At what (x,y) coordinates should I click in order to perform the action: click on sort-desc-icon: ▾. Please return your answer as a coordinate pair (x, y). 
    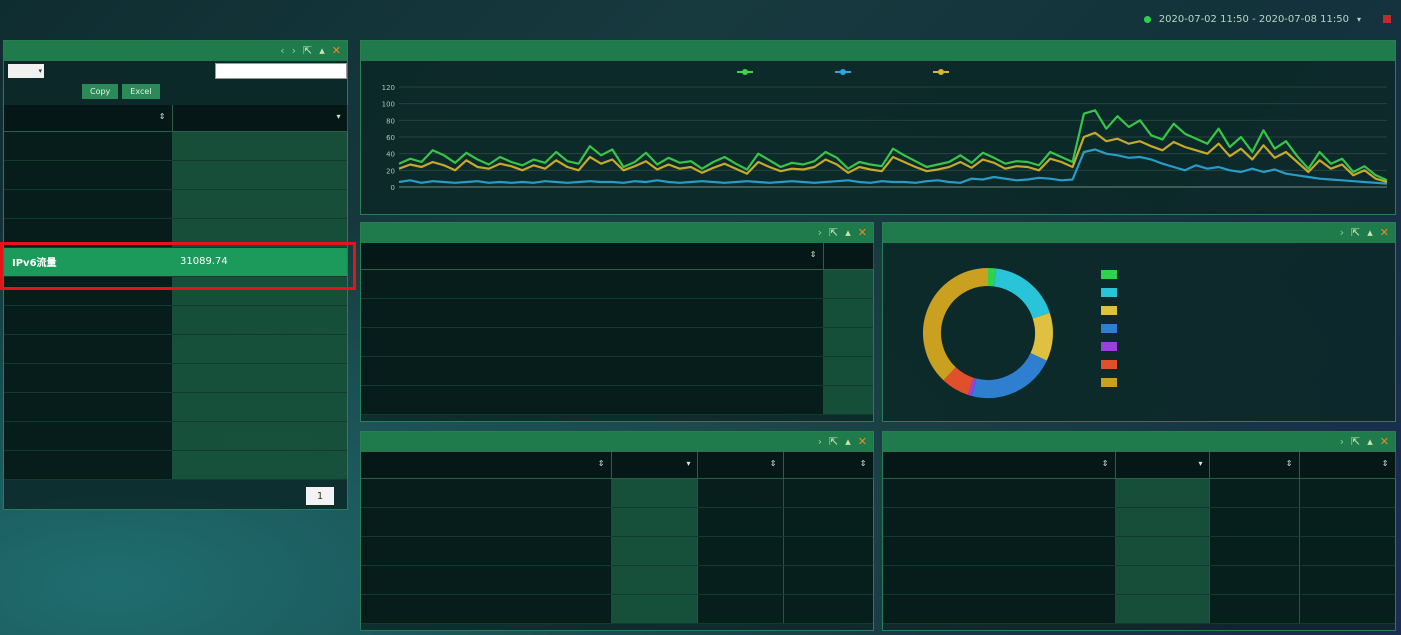
    Looking at the image, I should click on (1200, 463).